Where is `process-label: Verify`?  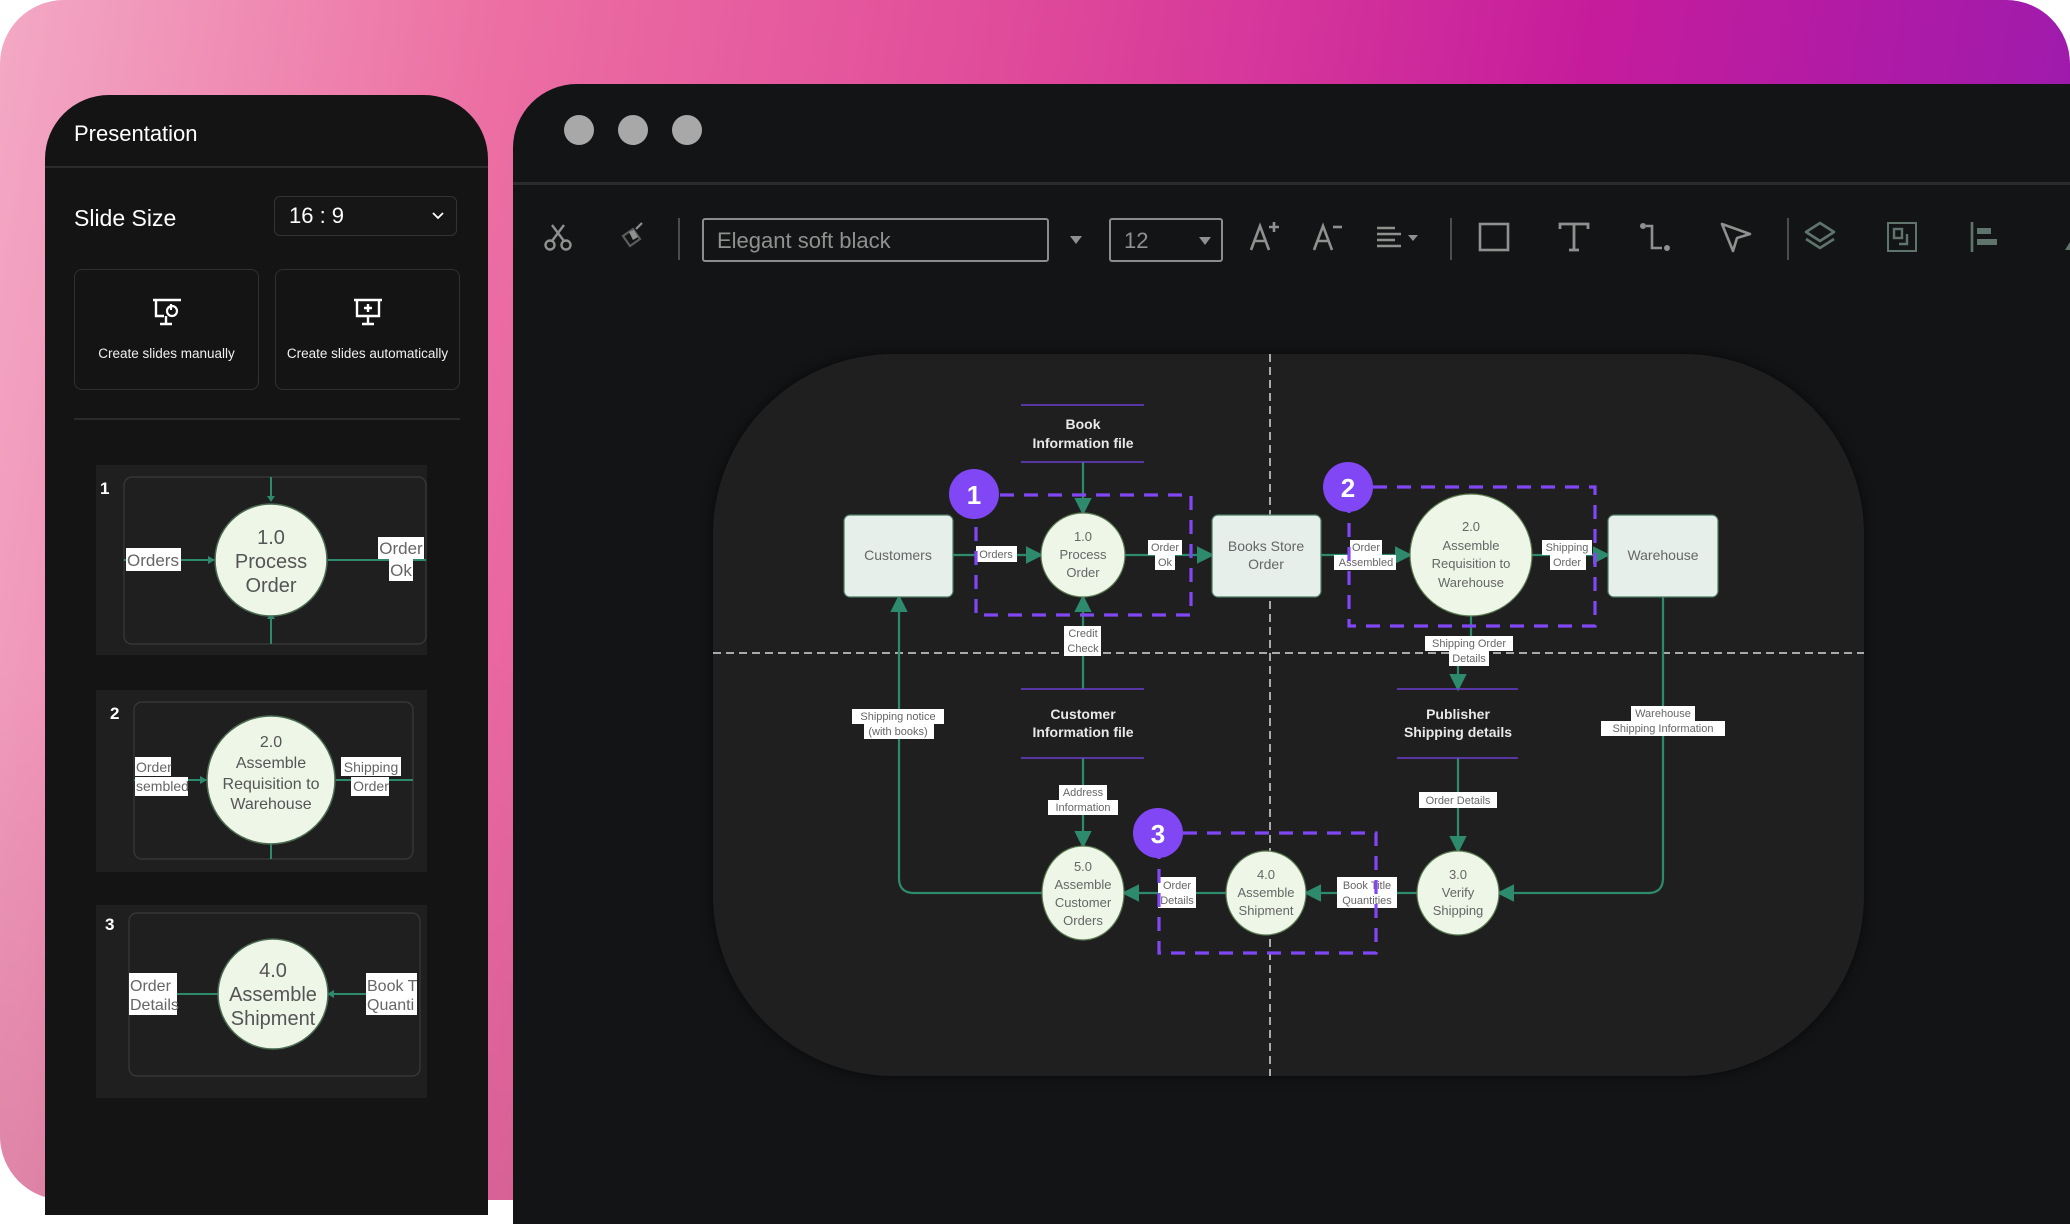 process-label: Verify is located at coordinates (1458, 892).